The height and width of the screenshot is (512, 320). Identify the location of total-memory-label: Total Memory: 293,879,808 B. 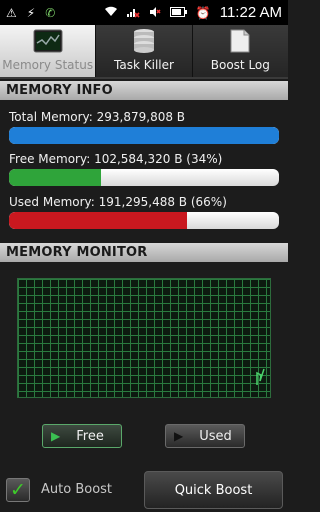
(97, 117).